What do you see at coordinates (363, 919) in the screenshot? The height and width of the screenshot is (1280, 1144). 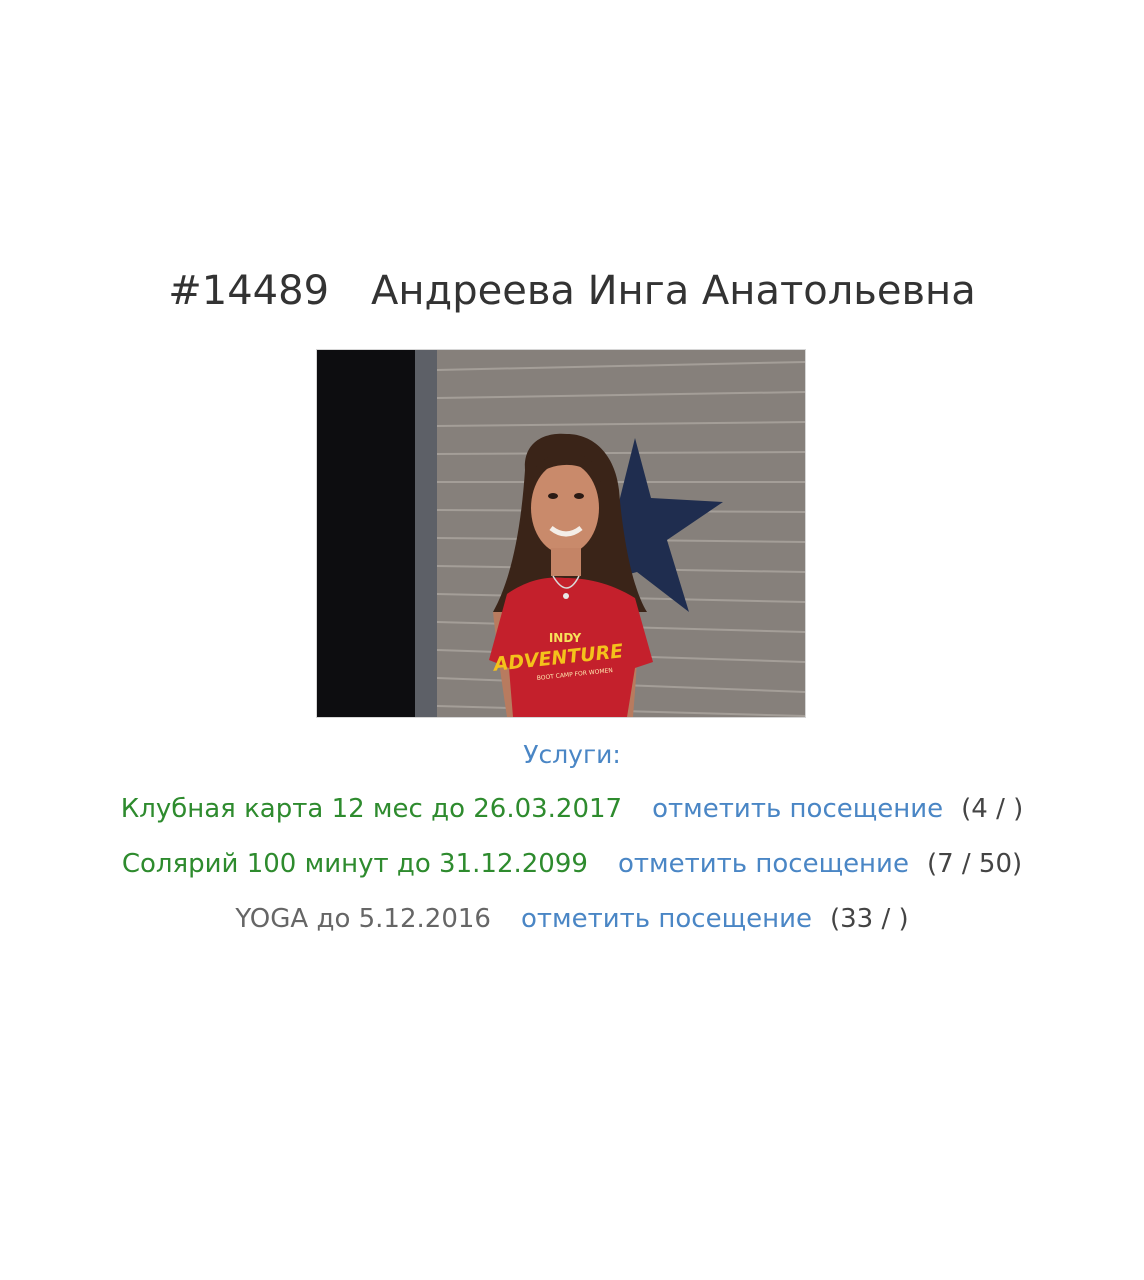 I see `service-name: YOGA до 5.12.2016` at bounding box center [363, 919].